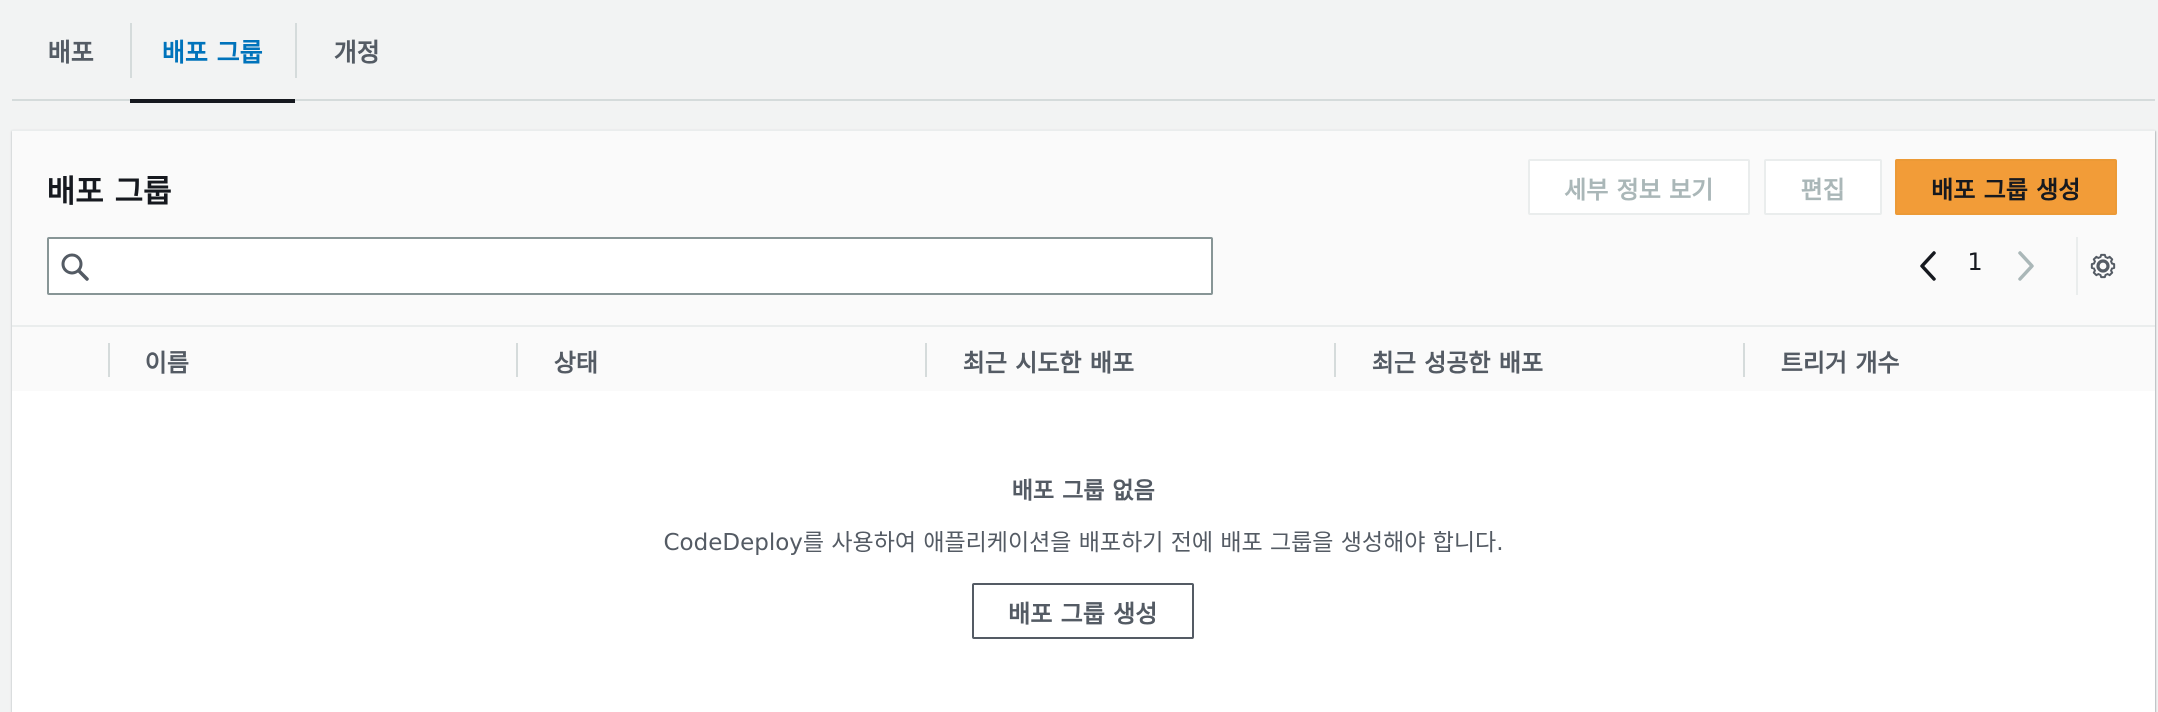 The image size is (2158, 712). Describe the element at coordinates (654, 266) in the screenshot. I see `search-input` at that location.